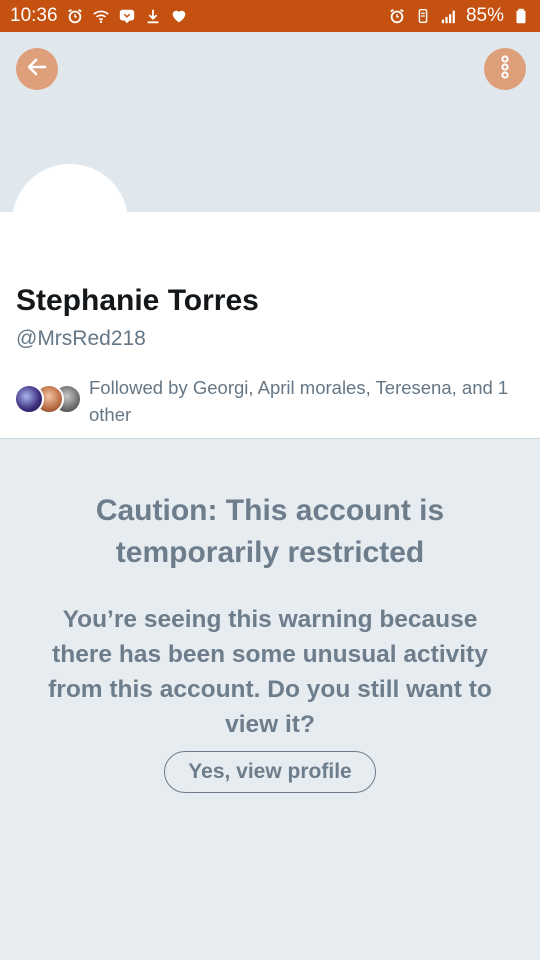 The height and width of the screenshot is (960, 540). I want to click on more-options-button, so click(505, 69).